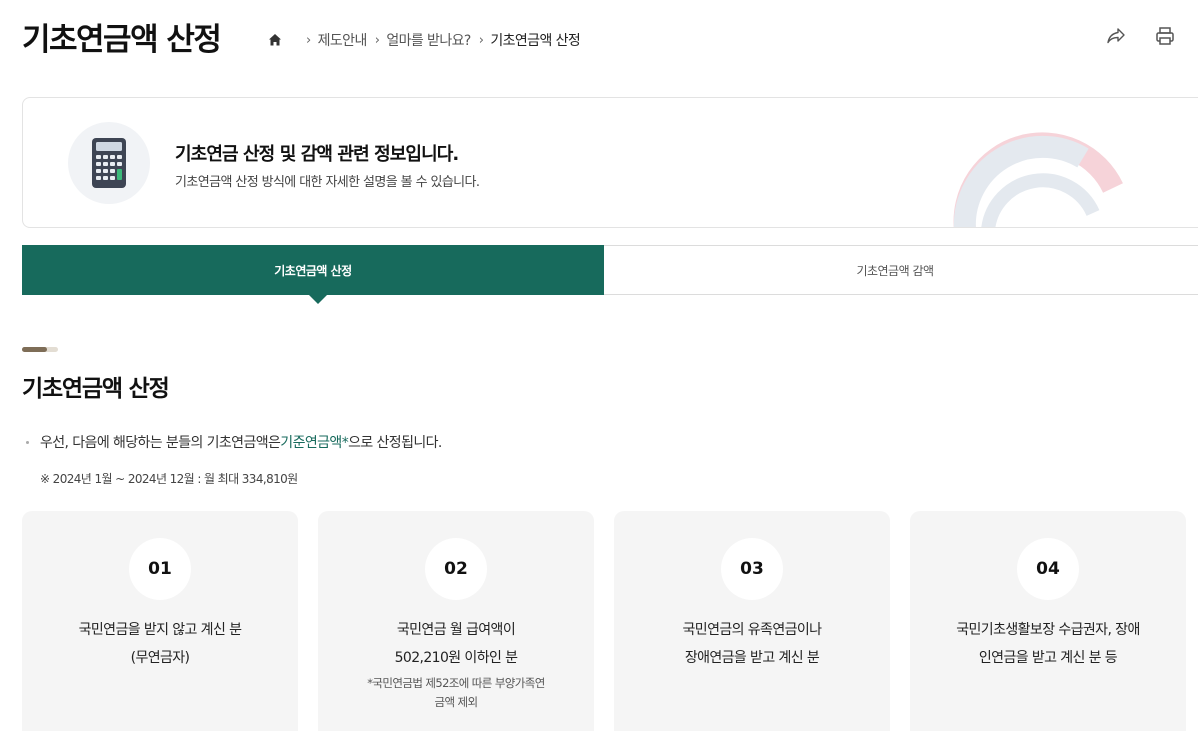 The height and width of the screenshot is (731, 1198). What do you see at coordinates (456, 569) in the screenshot?
I see `card-number: 02` at bounding box center [456, 569].